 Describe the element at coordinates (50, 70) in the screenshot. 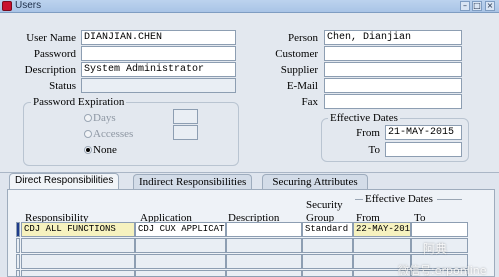

I see `description-label: Description` at that location.